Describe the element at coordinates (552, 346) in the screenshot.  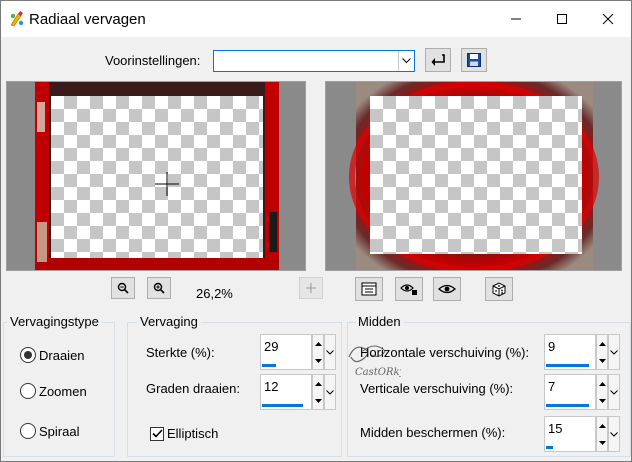
I see `horizontal-offset-value: 9` at that location.